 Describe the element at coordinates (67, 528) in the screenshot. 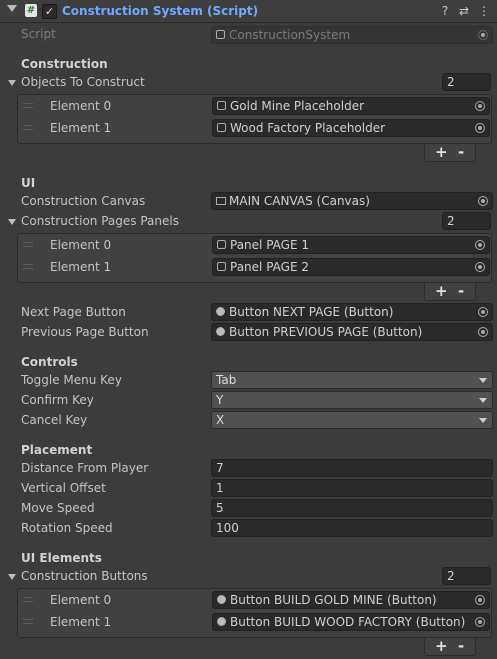

I see `rotation-speed-label: Rotation Speed` at that location.